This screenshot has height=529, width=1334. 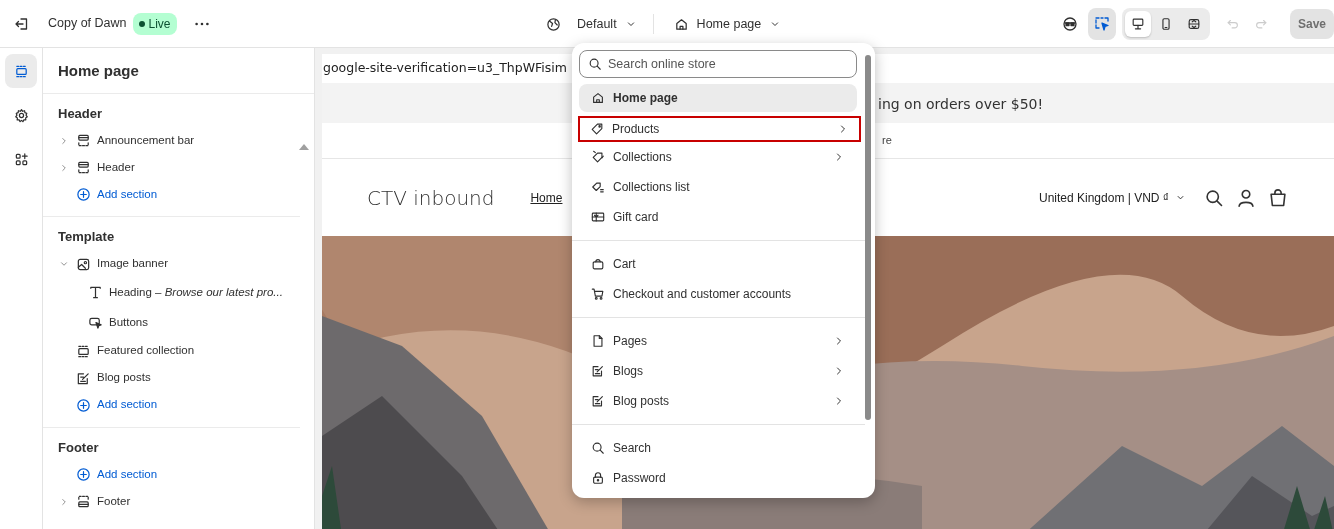 I want to click on desktop-icon, so click(x=1137, y=23).